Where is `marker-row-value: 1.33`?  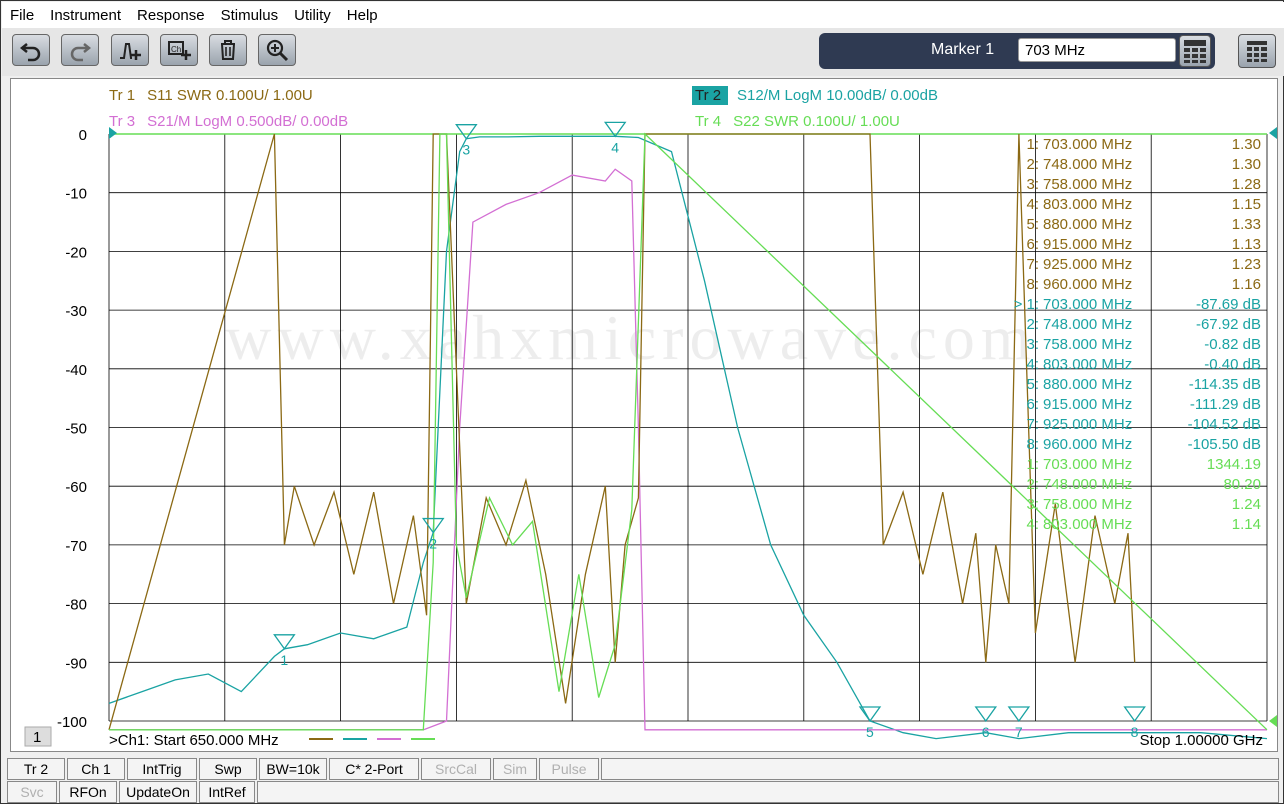
marker-row-value: 1.33 is located at coordinates (1246, 224).